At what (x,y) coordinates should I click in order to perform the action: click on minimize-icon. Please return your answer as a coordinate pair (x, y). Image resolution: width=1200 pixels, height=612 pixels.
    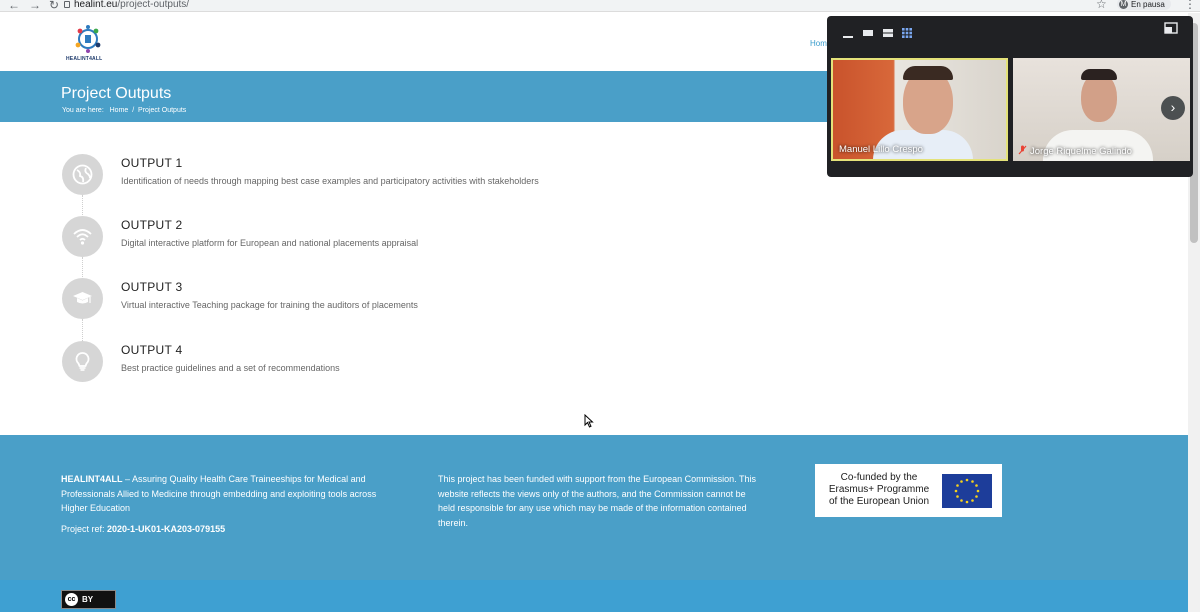
    Looking at the image, I should click on (848, 33).